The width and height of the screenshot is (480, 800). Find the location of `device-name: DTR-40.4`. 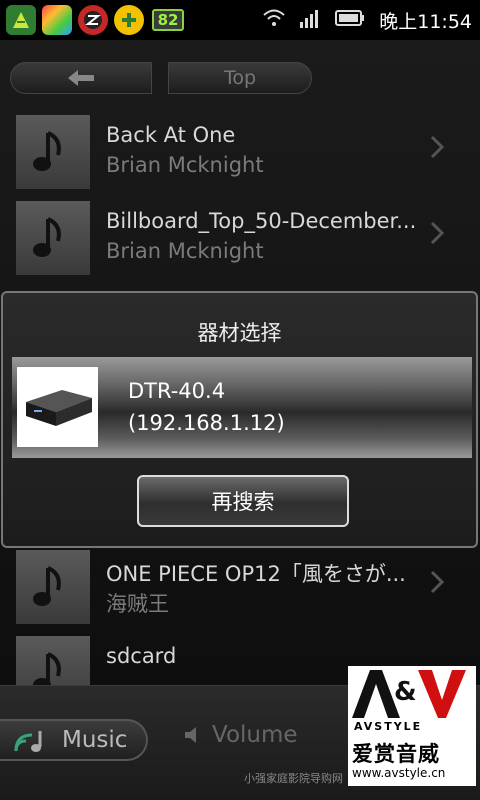

device-name: DTR-40.4 is located at coordinates (177, 391).